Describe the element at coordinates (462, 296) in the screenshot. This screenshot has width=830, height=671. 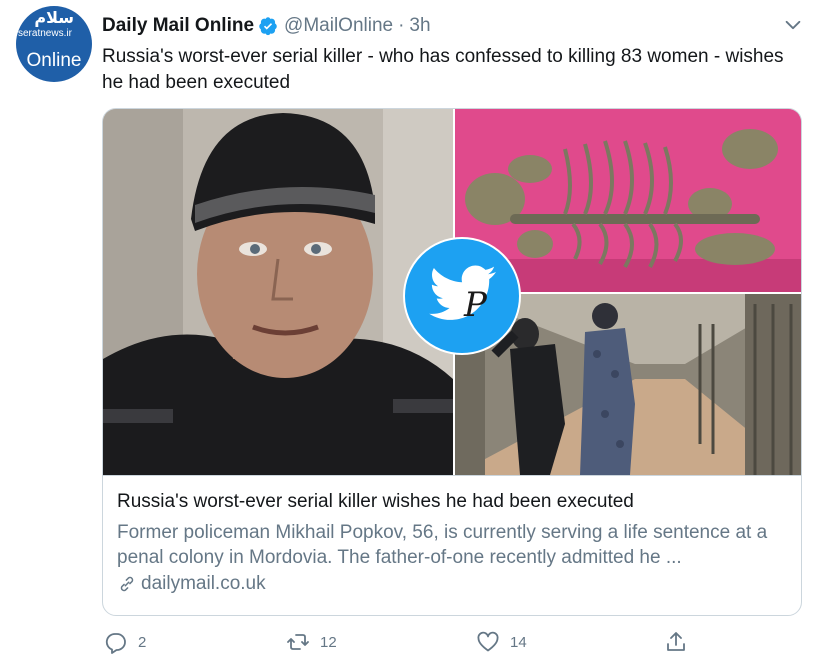
I see `watermark-twitter-logo: P` at that location.